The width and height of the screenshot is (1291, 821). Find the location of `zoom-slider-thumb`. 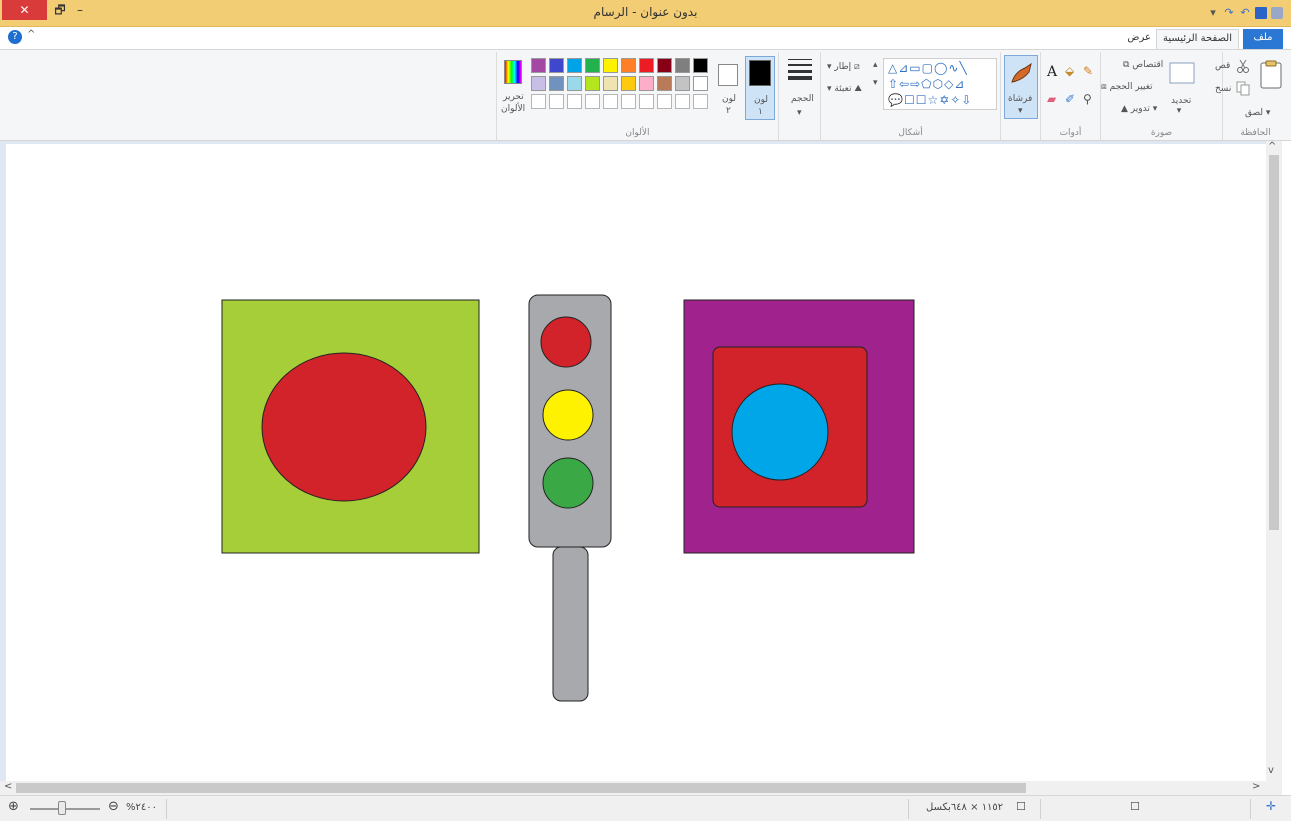

zoom-slider-thumb is located at coordinates (62, 808).